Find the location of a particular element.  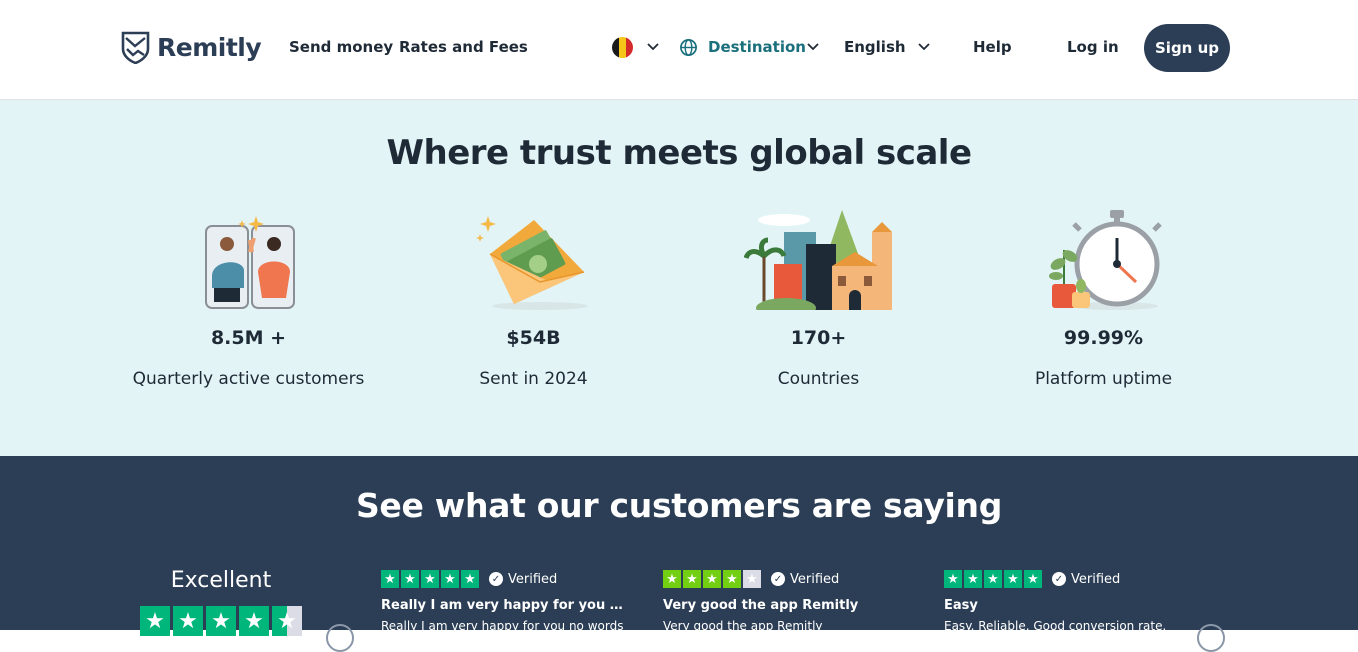

cityscape-icon is located at coordinates (818, 257).